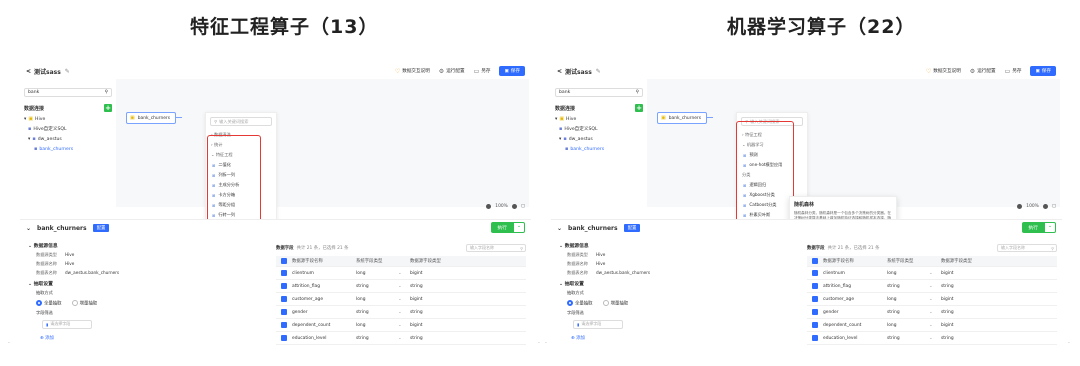  Describe the element at coordinates (284, 27) in the screenshot. I see `heading-feature-engineering: 特征工程算子（13）` at that location.